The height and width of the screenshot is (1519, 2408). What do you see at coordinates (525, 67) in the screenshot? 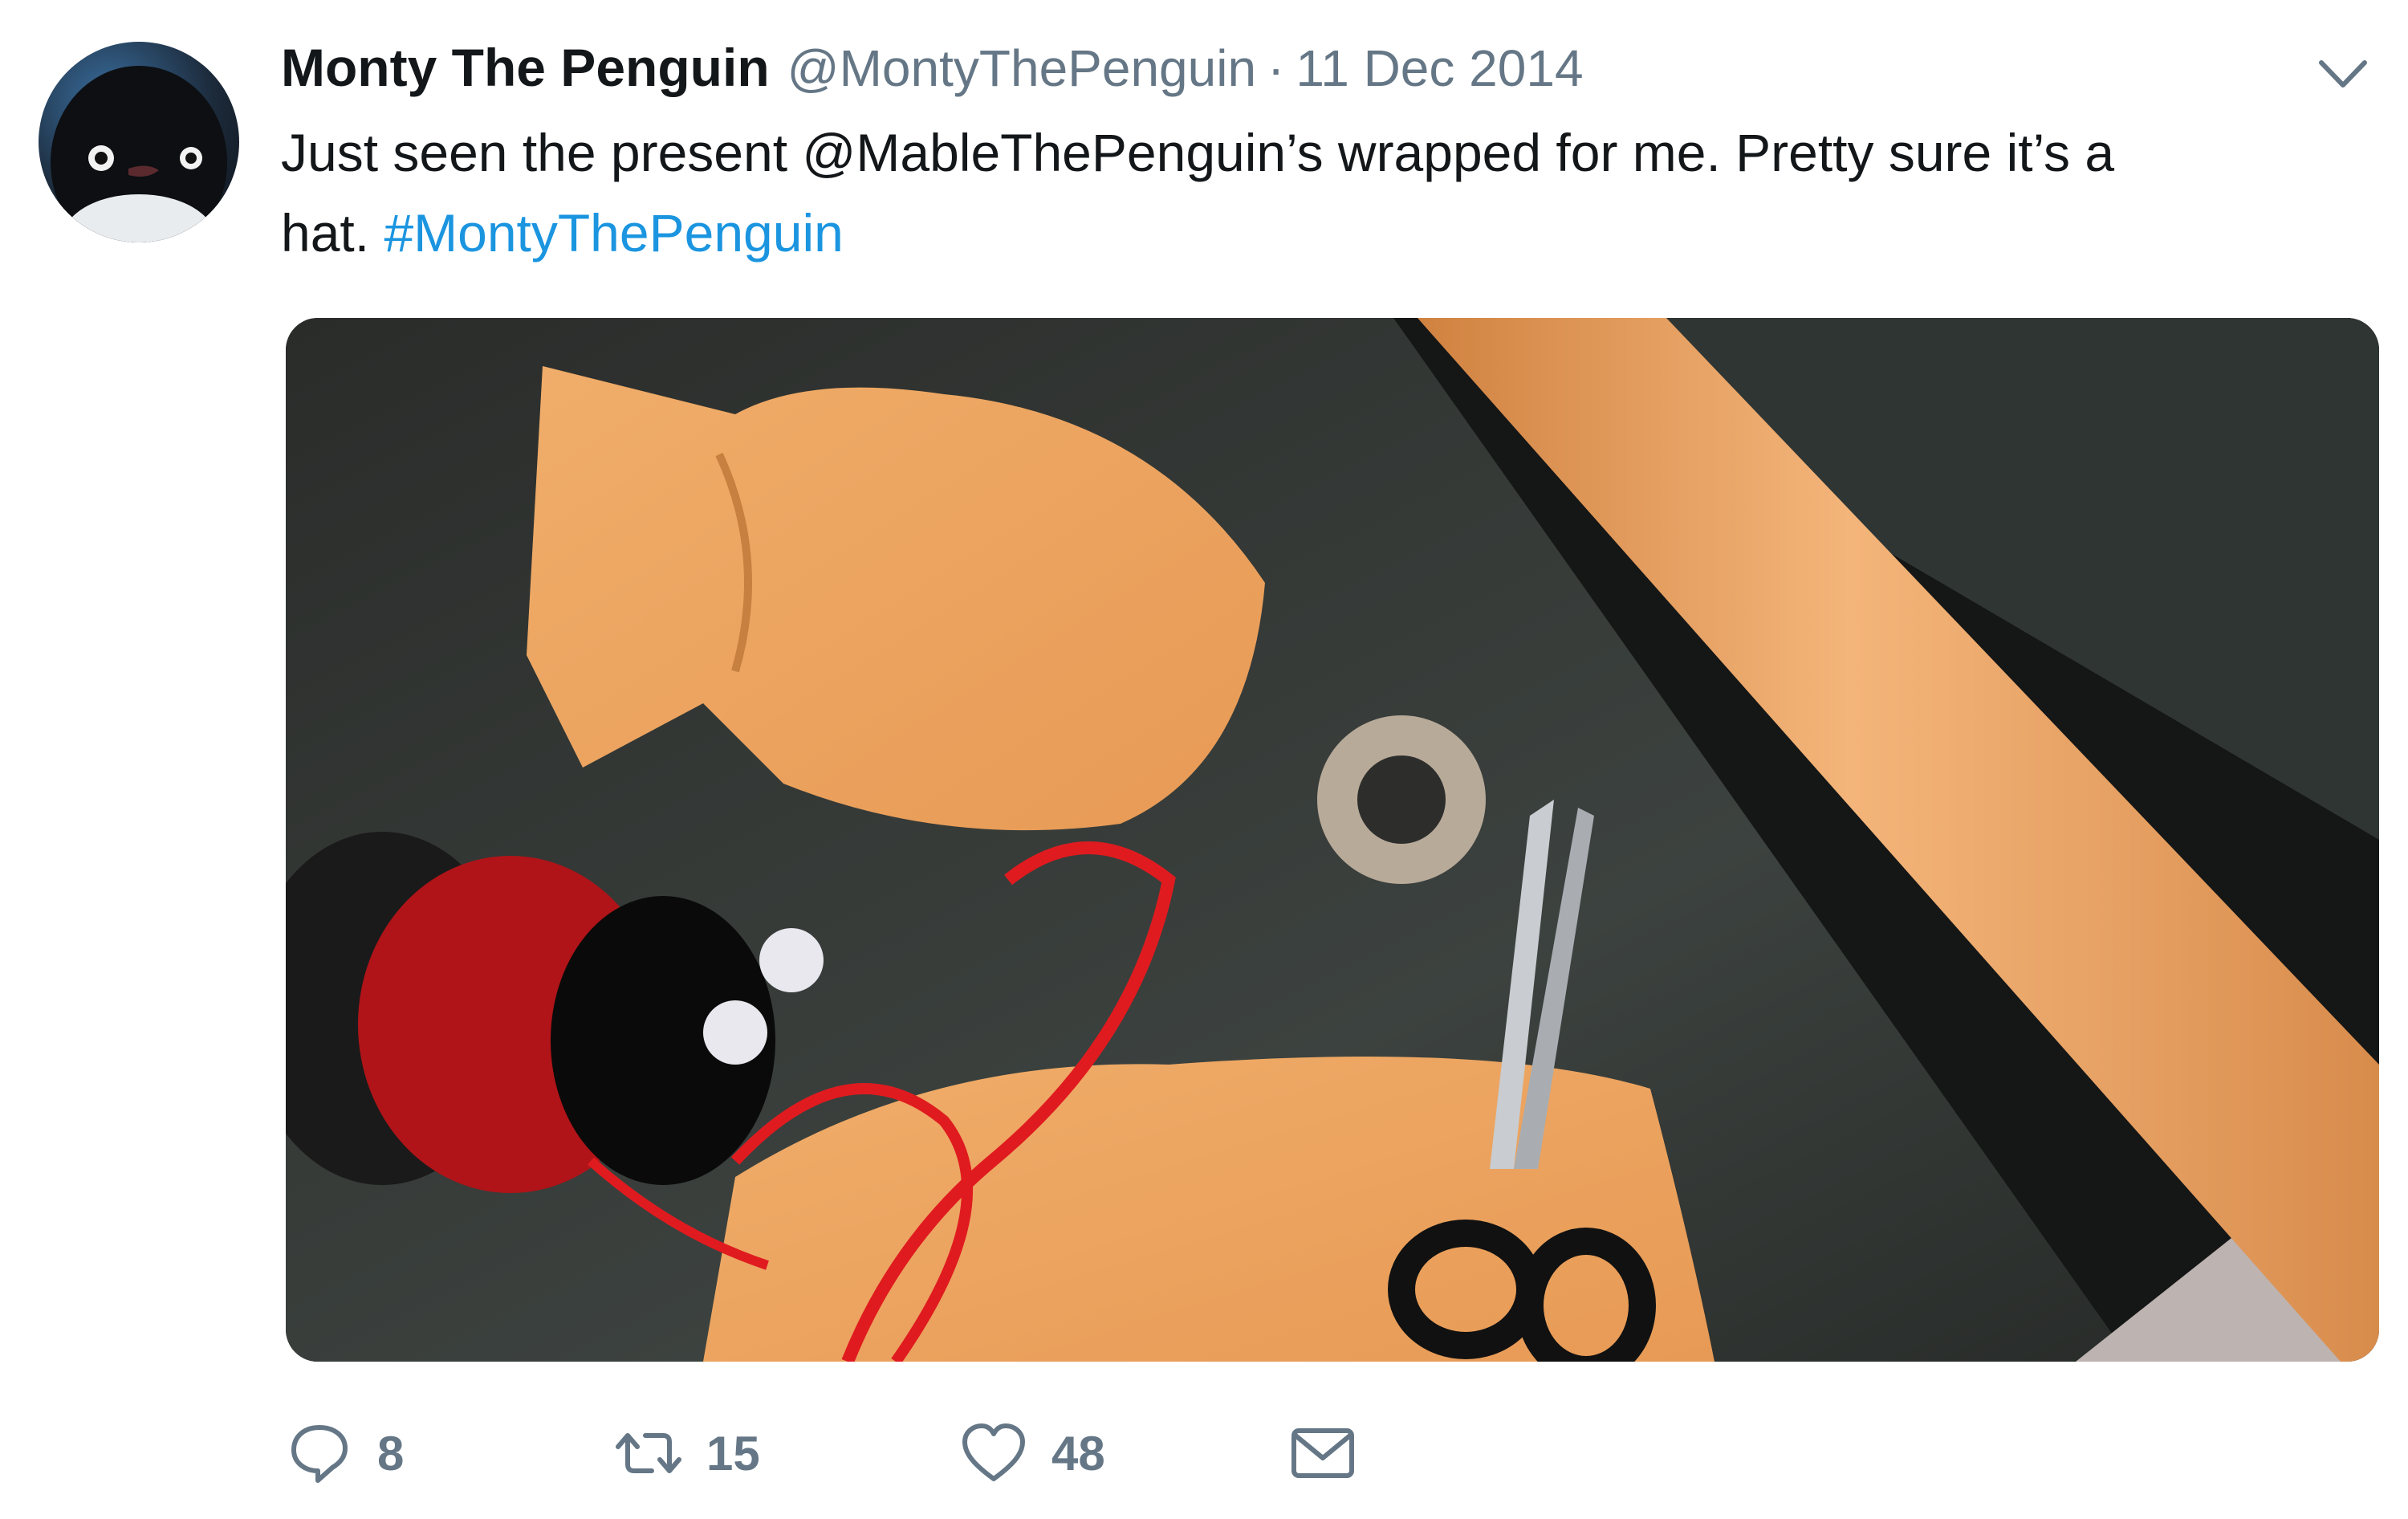
I see `display-name: Monty The Penguin` at bounding box center [525, 67].